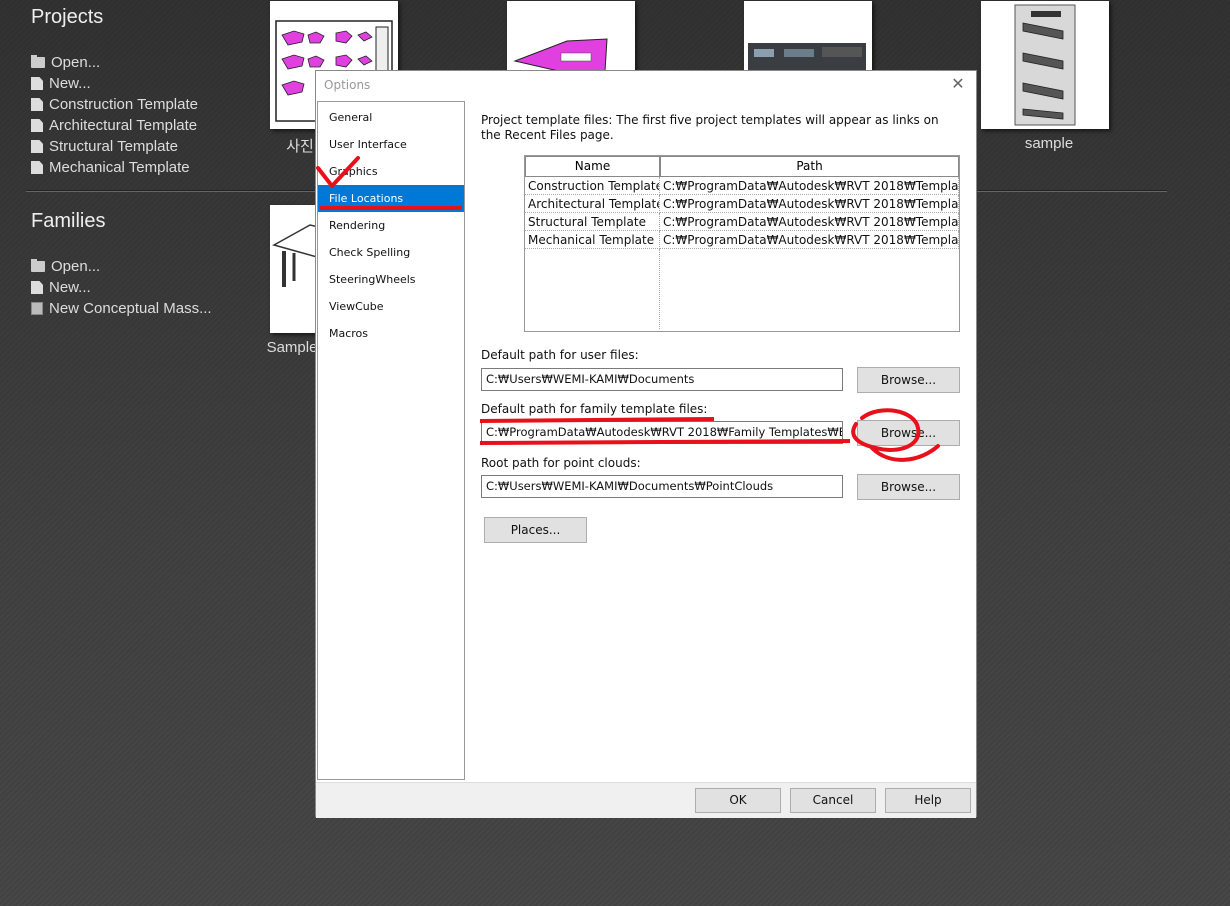 This screenshot has height=906, width=1230. What do you see at coordinates (391, 279) in the screenshot?
I see `nav-steeringwheels: SteeringWheels` at bounding box center [391, 279].